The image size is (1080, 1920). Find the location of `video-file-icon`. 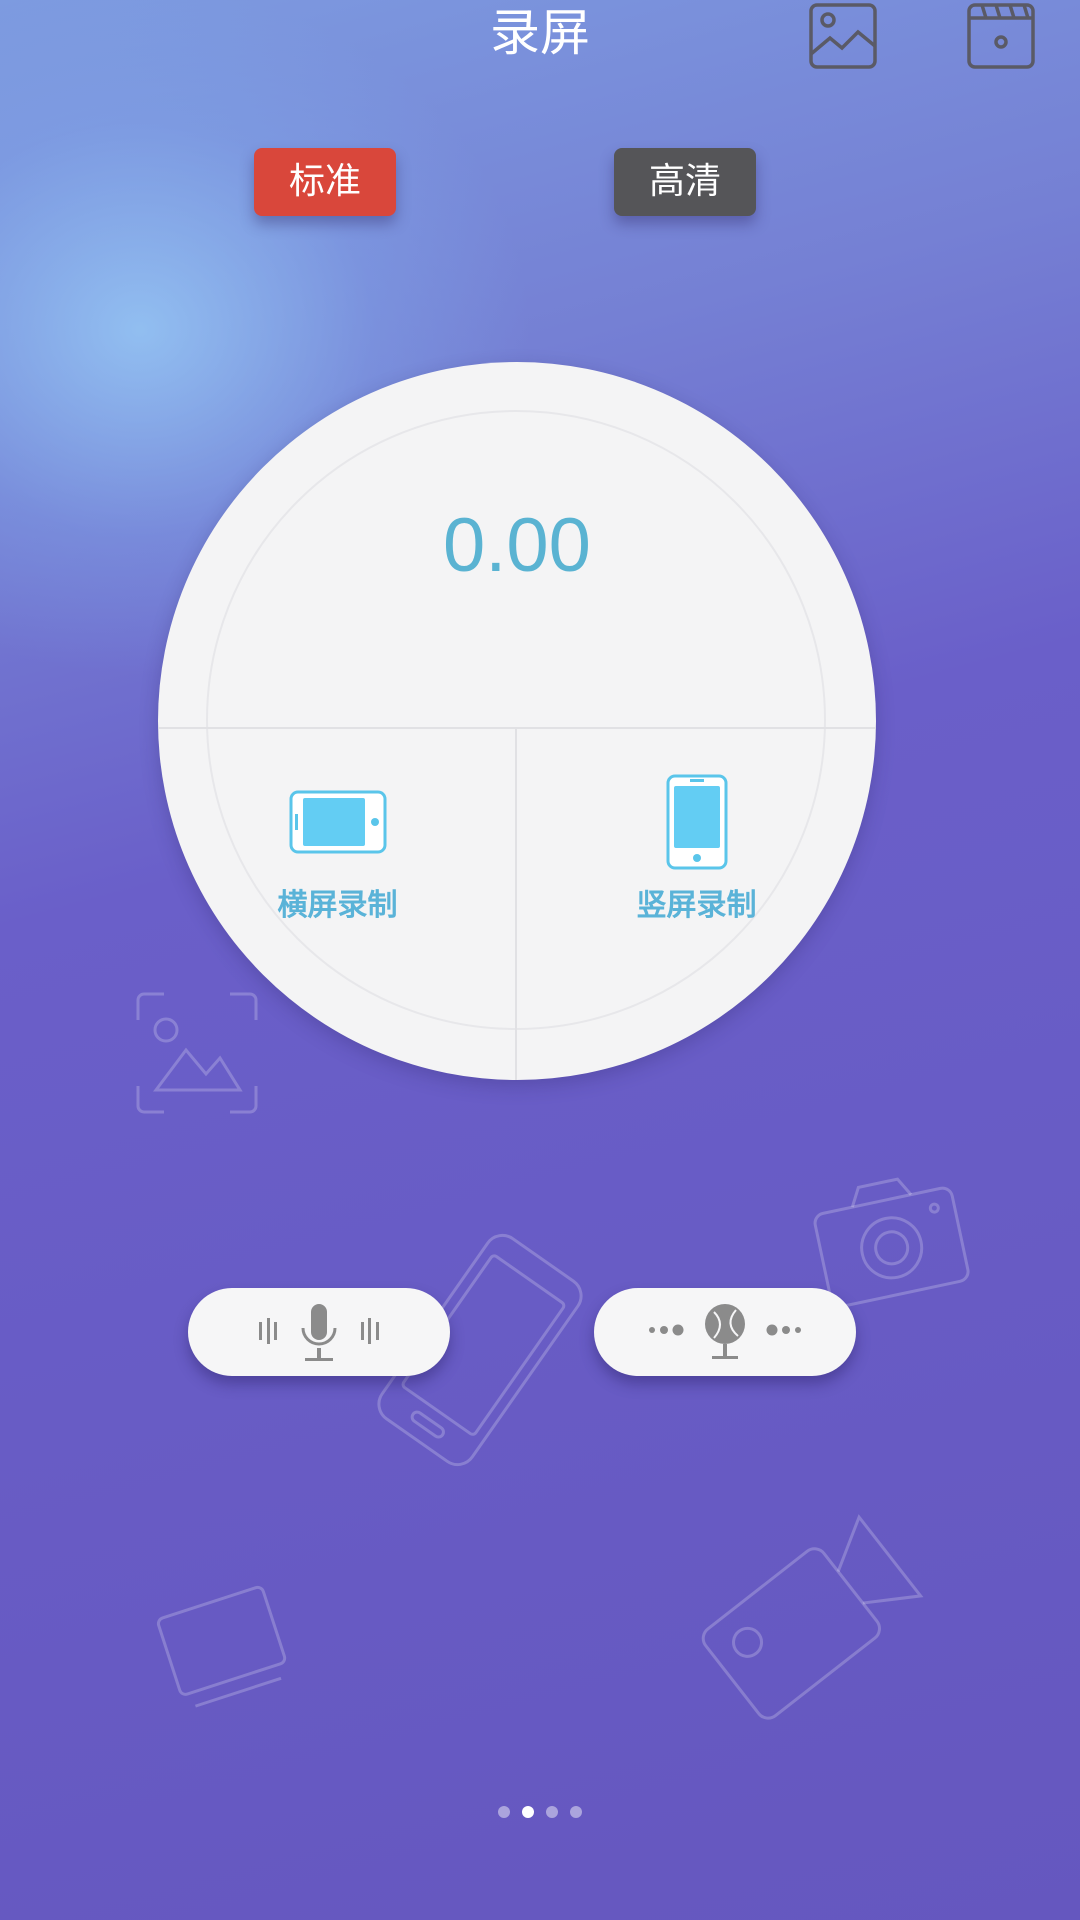

video-file-icon is located at coordinates (1001, 36).